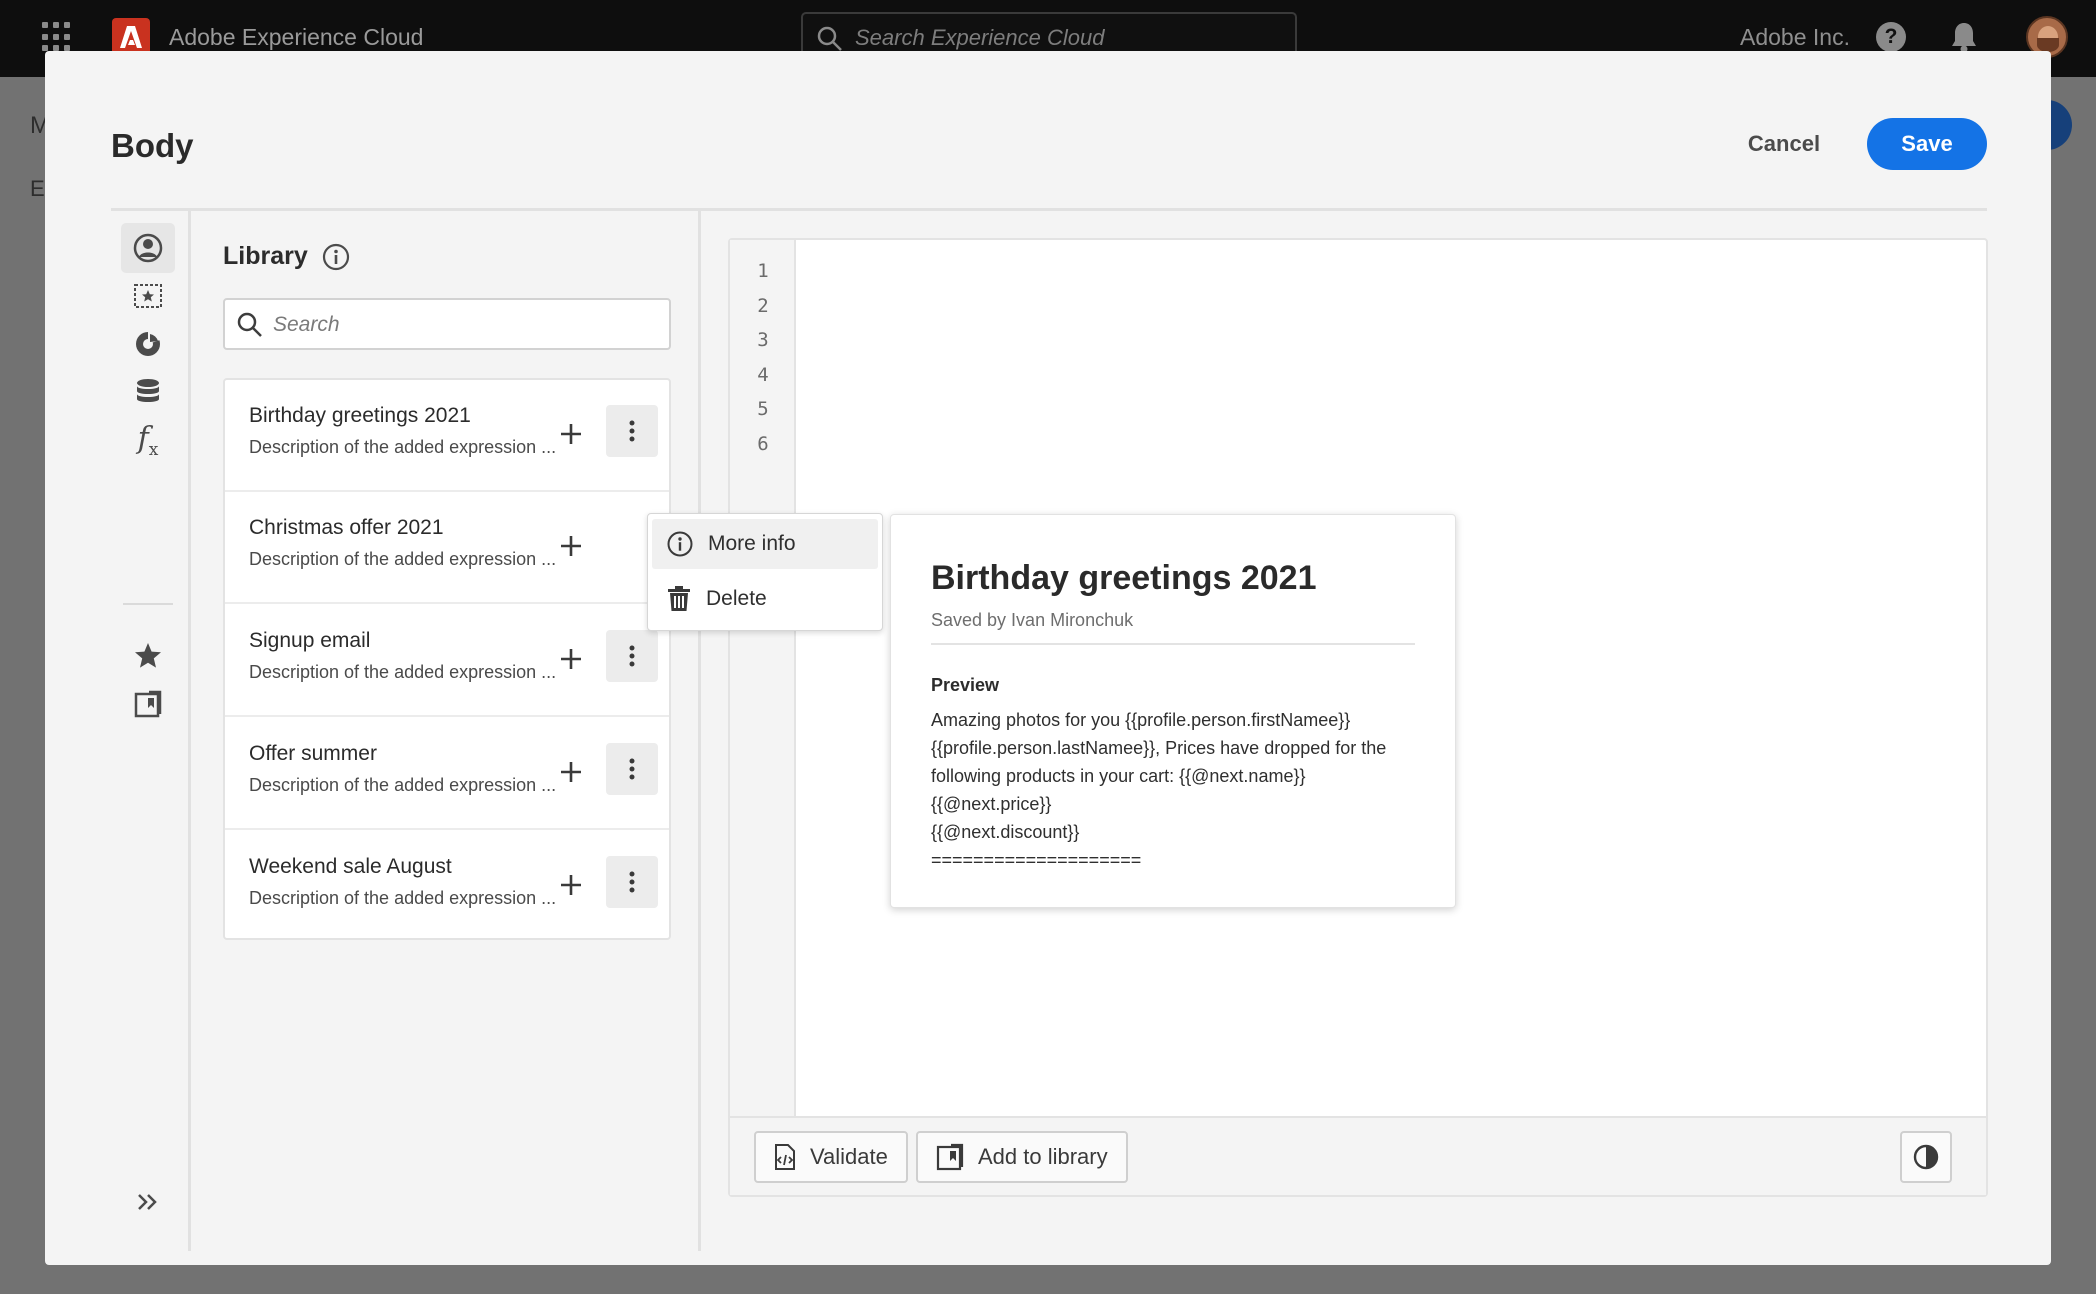  Describe the element at coordinates (1124, 578) in the screenshot. I see `preview-card-title: Birthday greetings 2021` at that location.